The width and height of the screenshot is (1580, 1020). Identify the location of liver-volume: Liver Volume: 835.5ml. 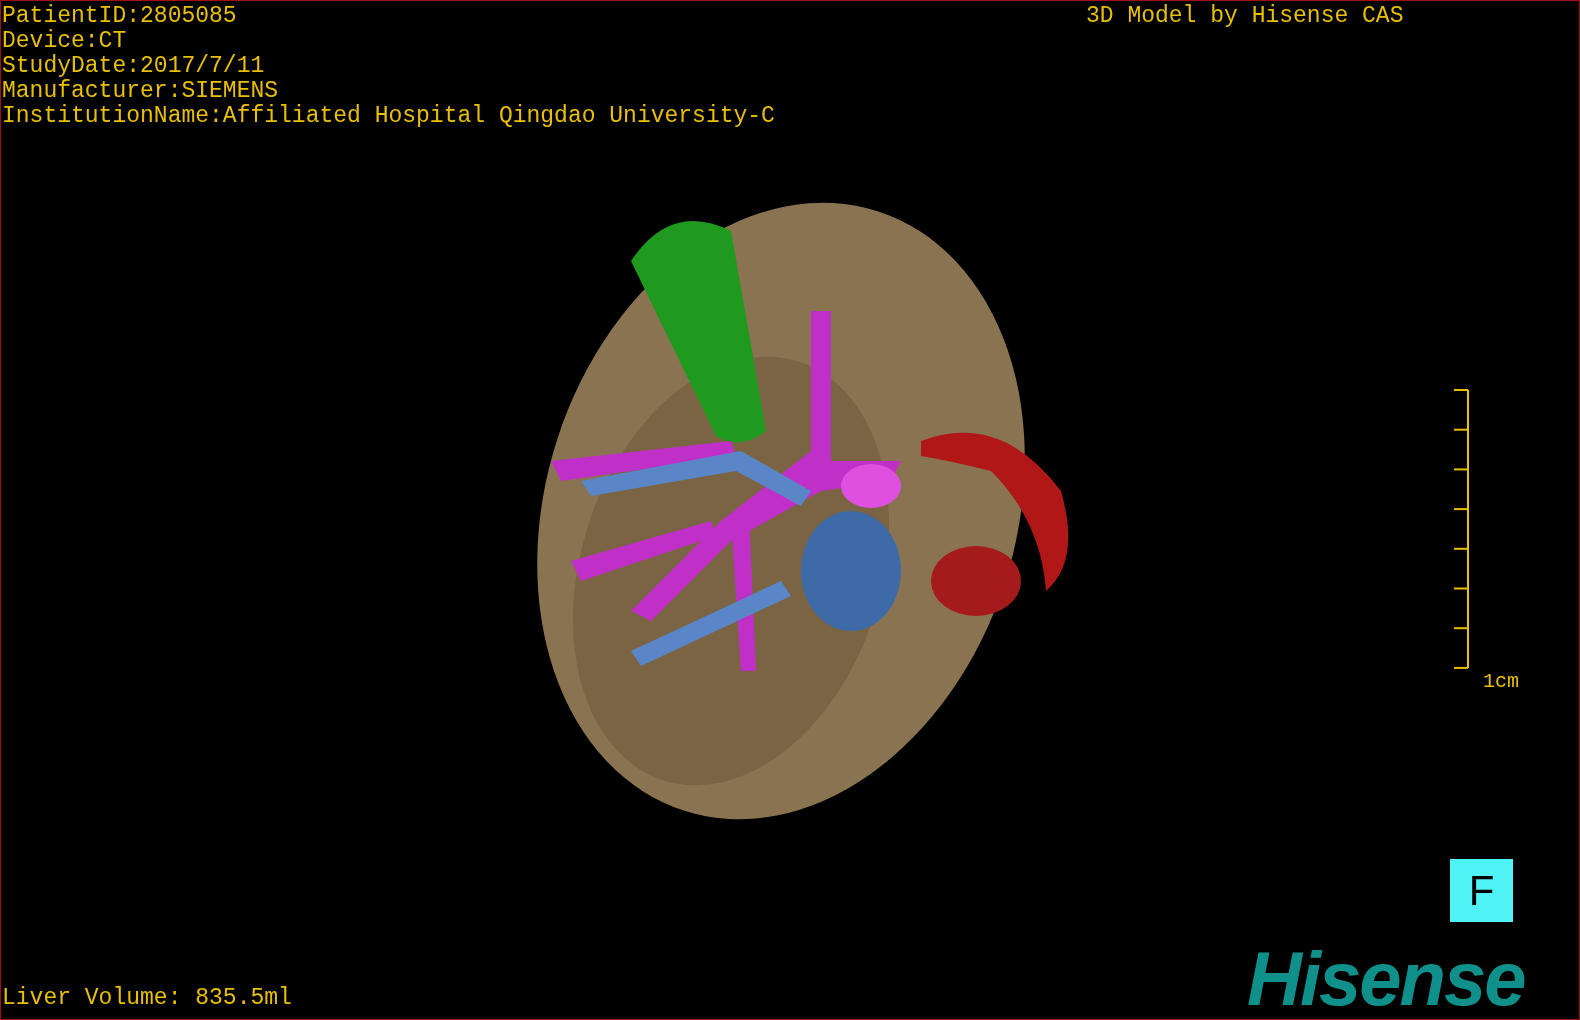
(147, 998).